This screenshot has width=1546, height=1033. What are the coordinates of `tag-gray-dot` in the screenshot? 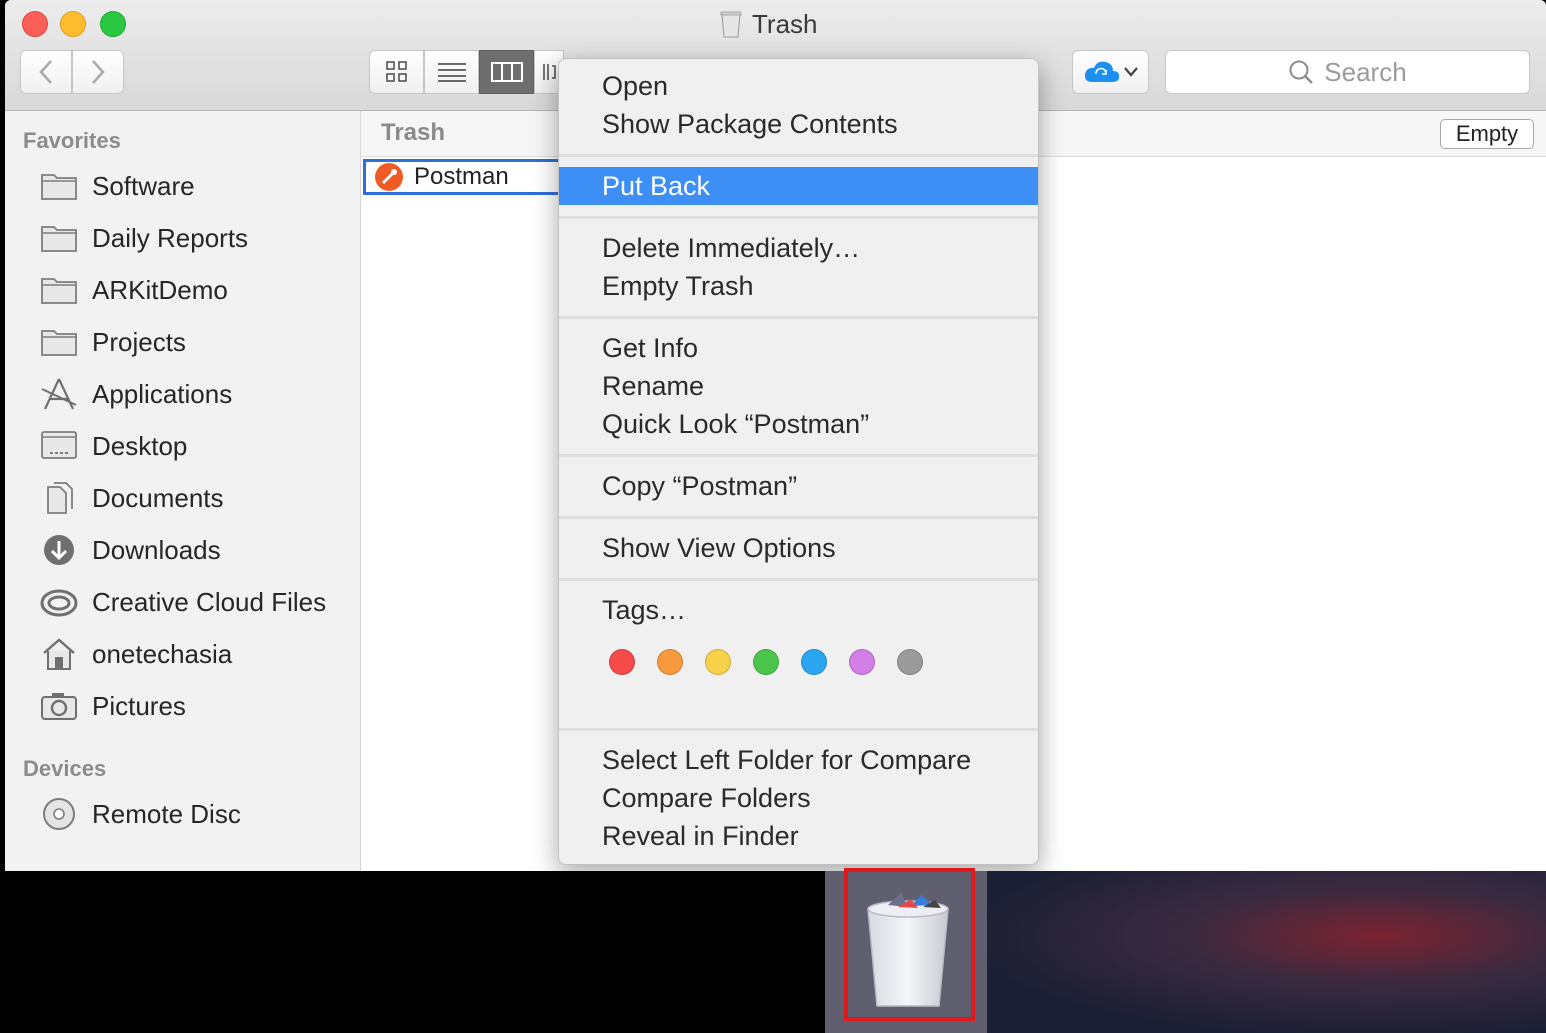 It's located at (910, 662).